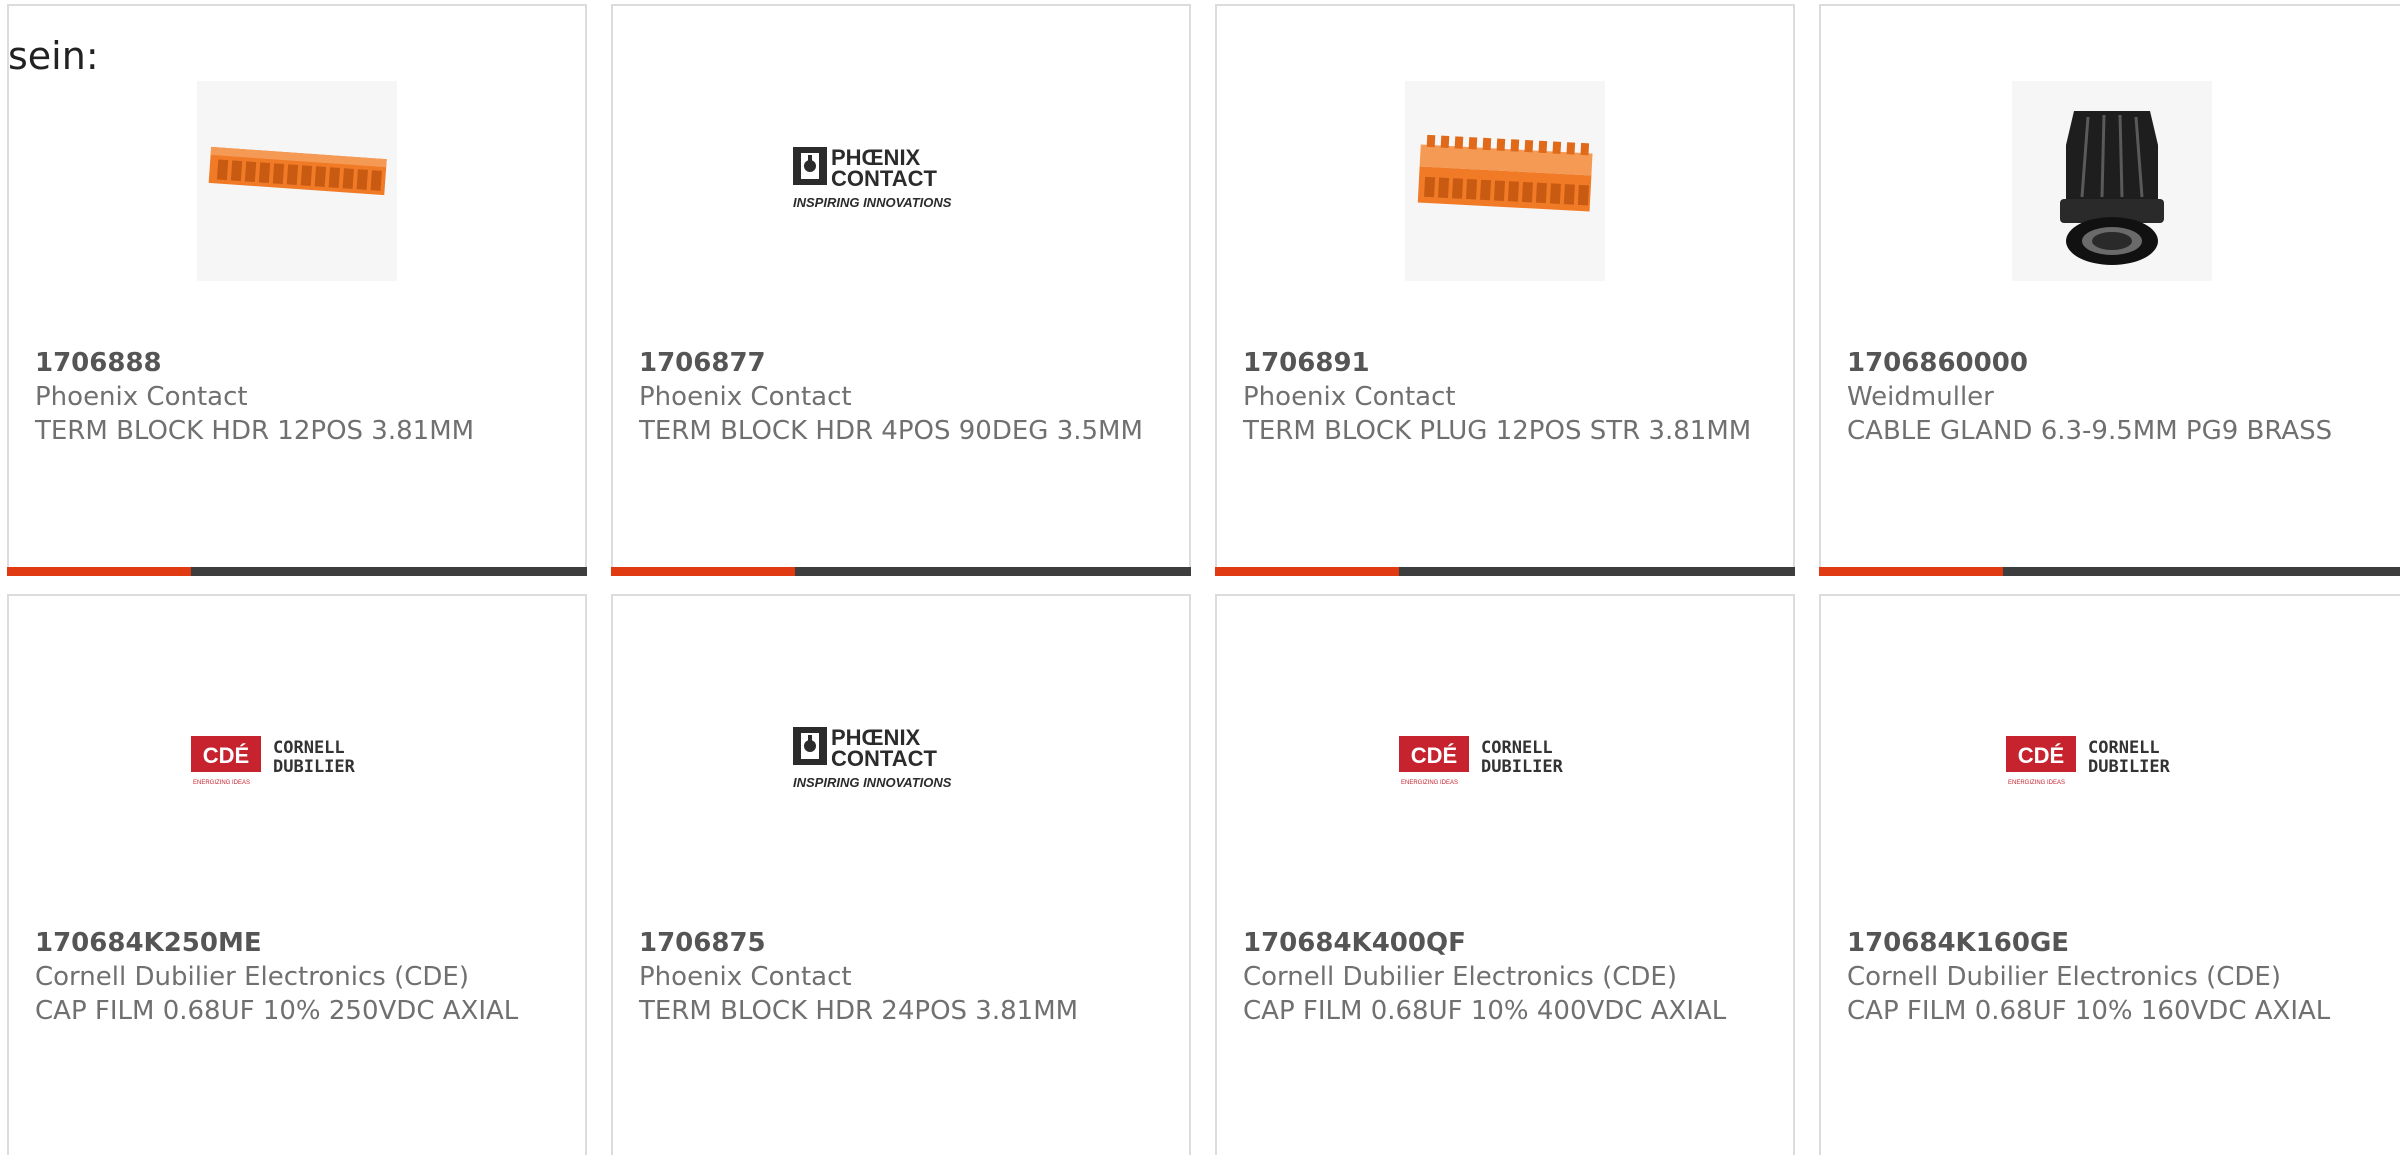  What do you see at coordinates (255, 431) in the screenshot?
I see `product-description: TERM BLOCK HDR 12POS 3.81MM` at bounding box center [255, 431].